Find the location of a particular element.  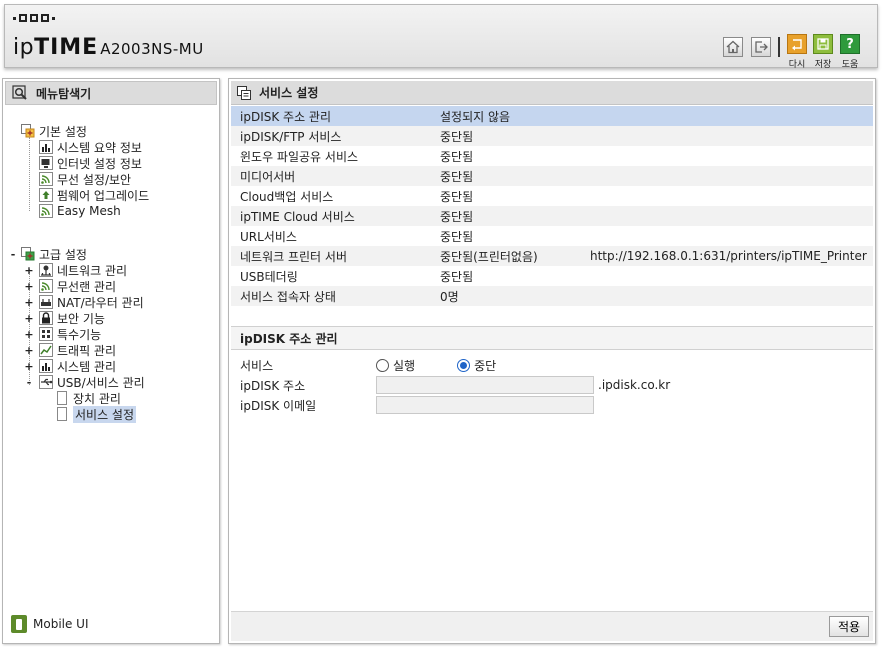

tree-expand-special: + is located at coordinates (29, 334).